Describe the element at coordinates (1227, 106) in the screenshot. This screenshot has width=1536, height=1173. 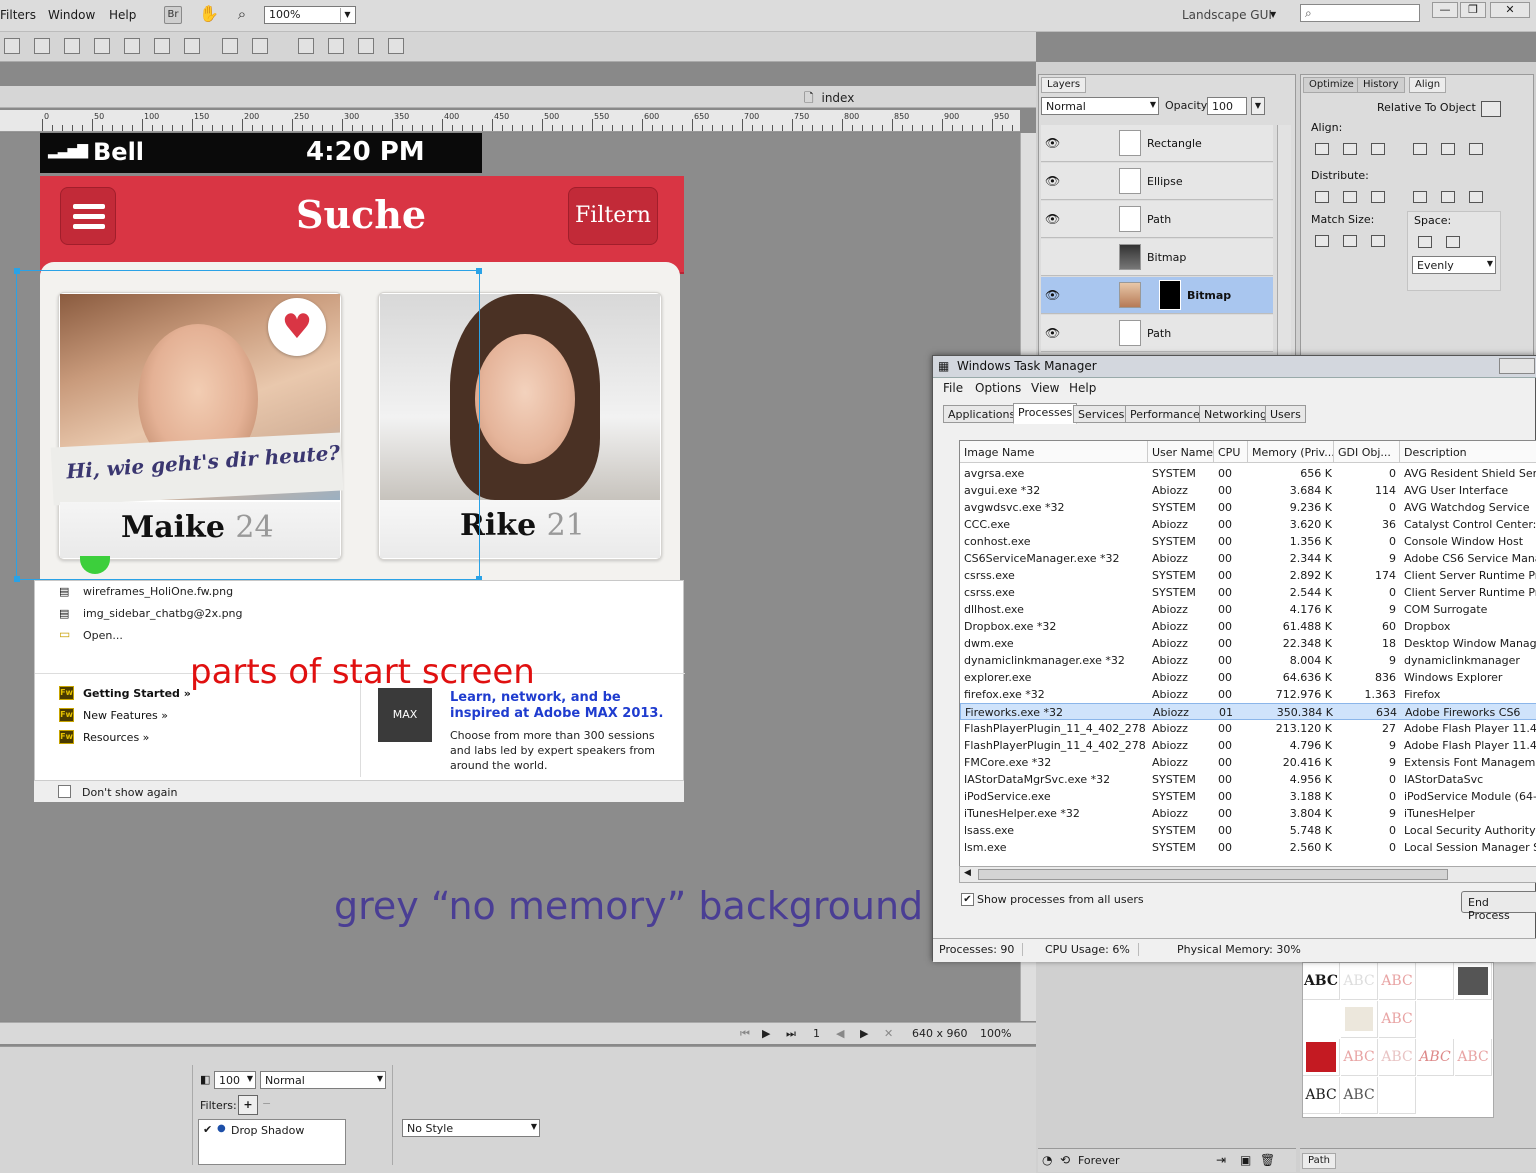
I see `layer-opacity-input: 100` at that location.